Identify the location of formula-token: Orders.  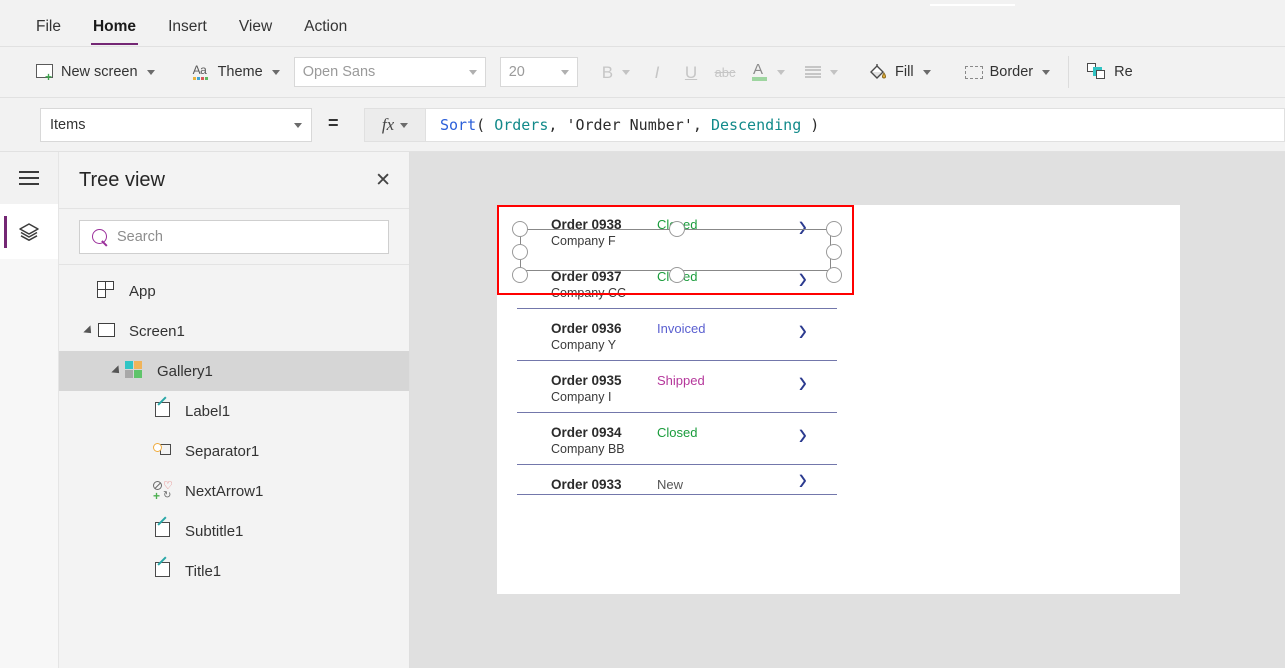
(521, 125).